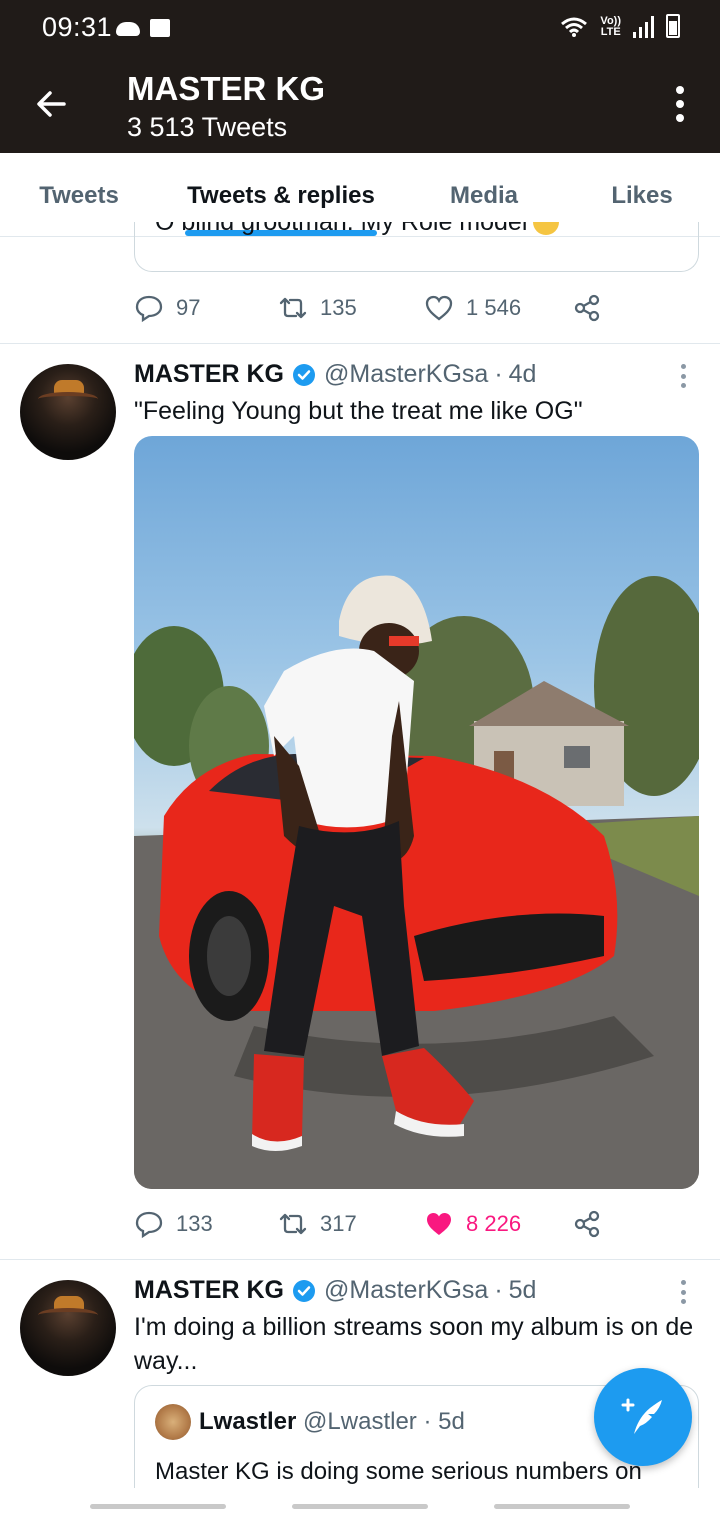 This screenshot has height=1520, width=720. I want to click on status-time: 09:31, so click(77, 27).